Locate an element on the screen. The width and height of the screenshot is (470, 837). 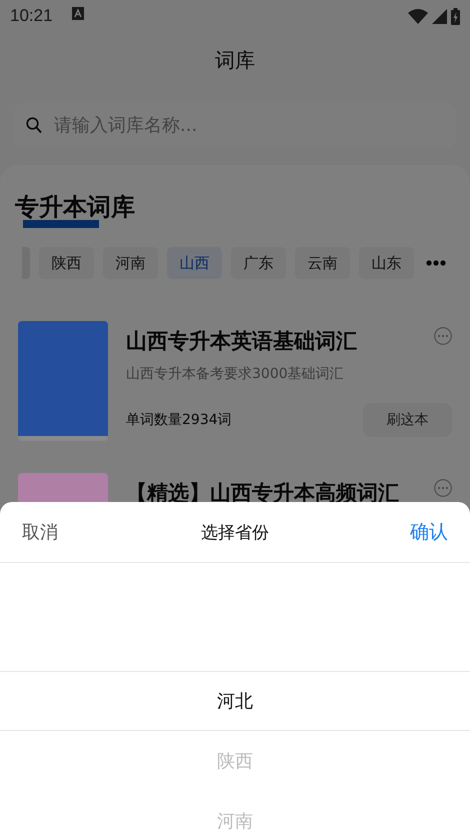
page-title: 词库 is located at coordinates (235, 60).